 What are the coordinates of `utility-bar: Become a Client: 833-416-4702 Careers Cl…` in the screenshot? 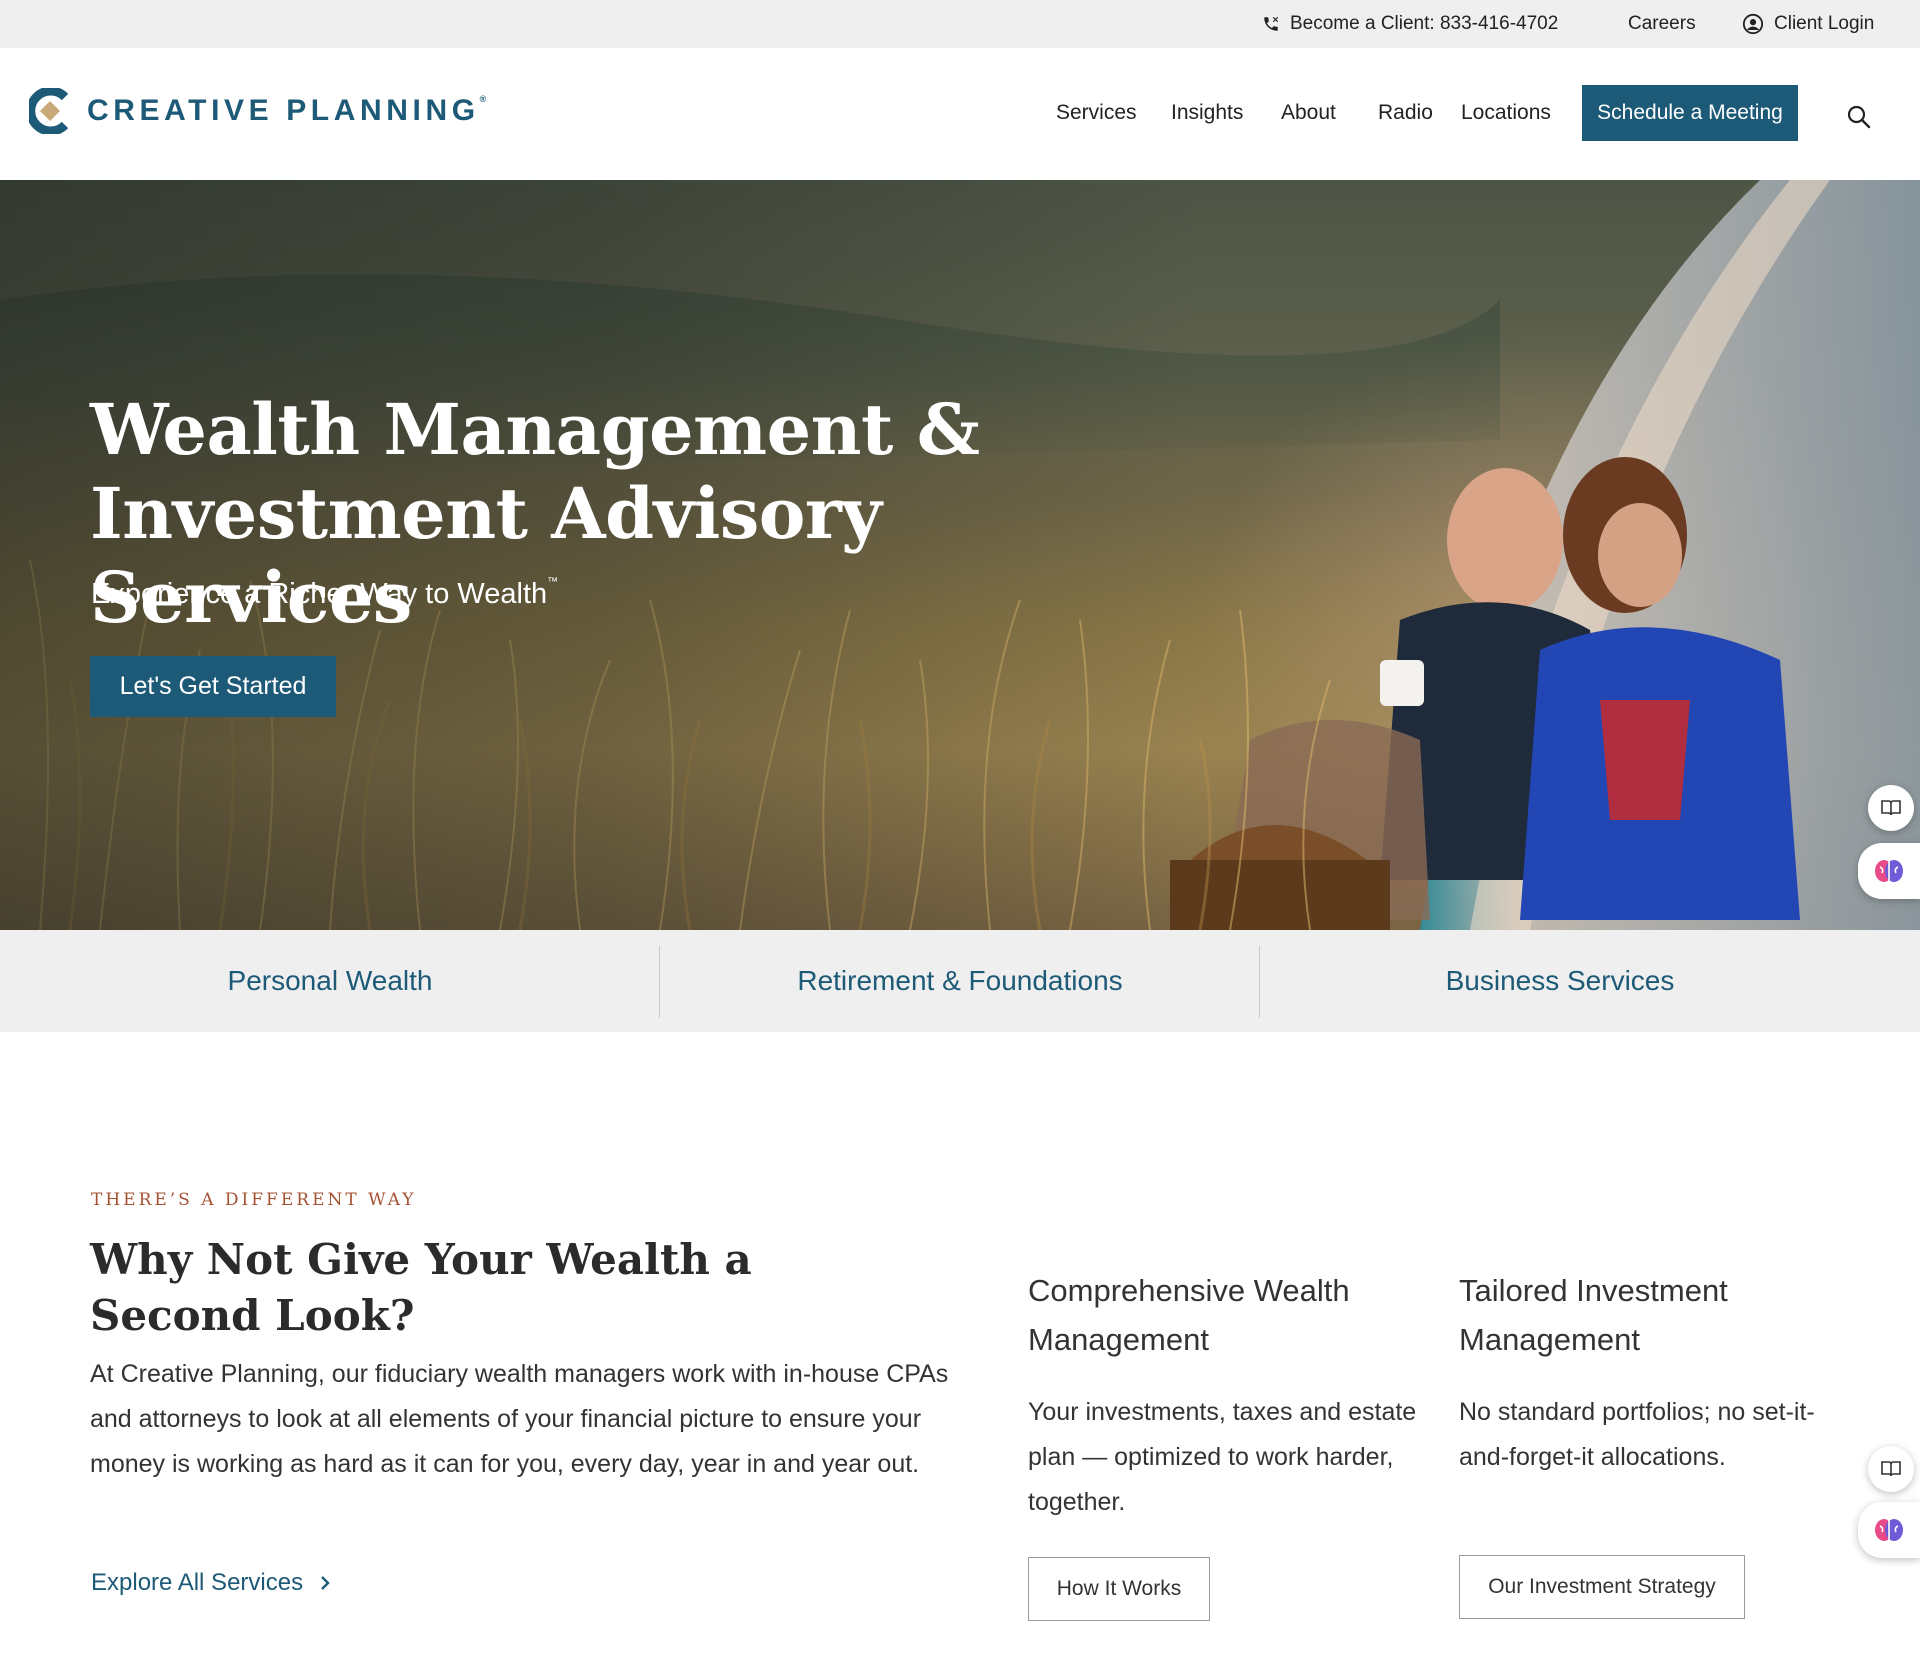 It's located at (960, 24).